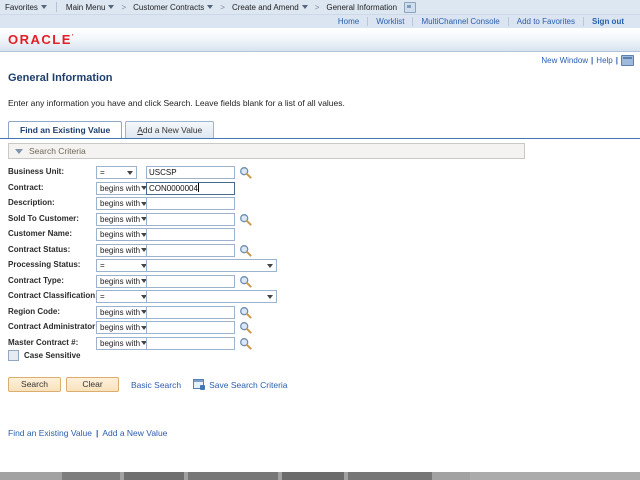 The width and height of the screenshot is (640, 480). I want to click on bottom-link-add-a-new-value: Add a New Value, so click(134, 433).